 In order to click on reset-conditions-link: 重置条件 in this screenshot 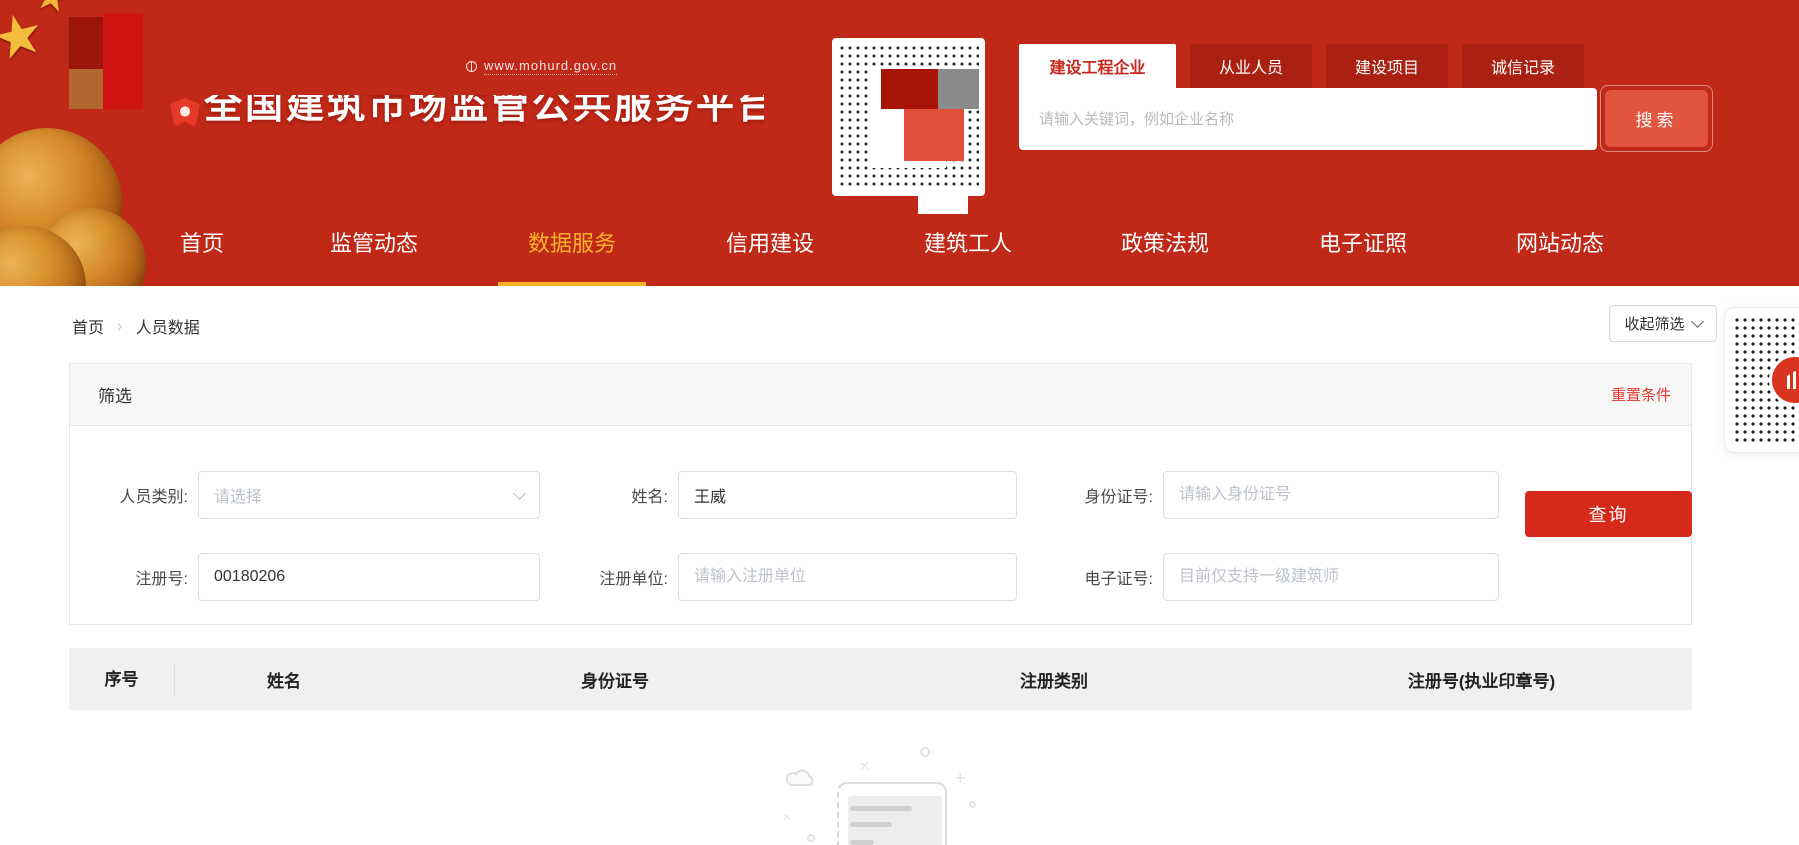, I will do `click(1641, 394)`.